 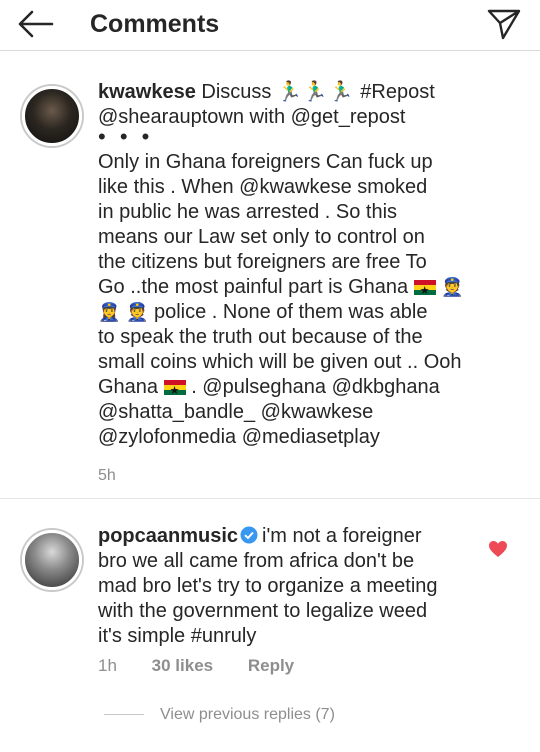 I want to click on mention-links: . @pulseghana @dkbghana, so click(x=315, y=387).